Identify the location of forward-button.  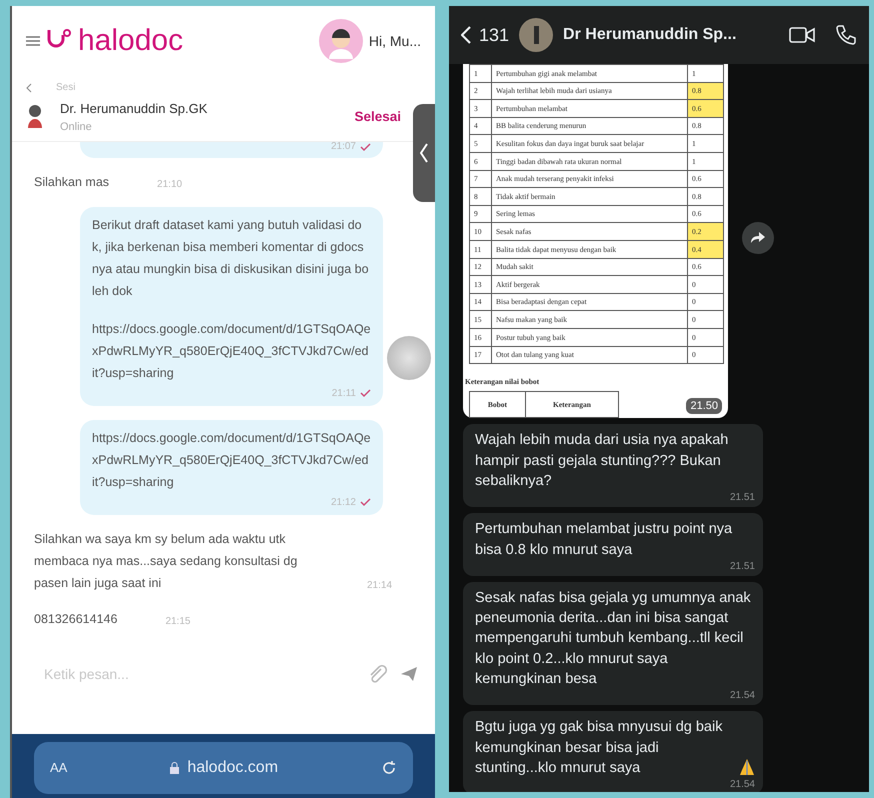
(758, 238).